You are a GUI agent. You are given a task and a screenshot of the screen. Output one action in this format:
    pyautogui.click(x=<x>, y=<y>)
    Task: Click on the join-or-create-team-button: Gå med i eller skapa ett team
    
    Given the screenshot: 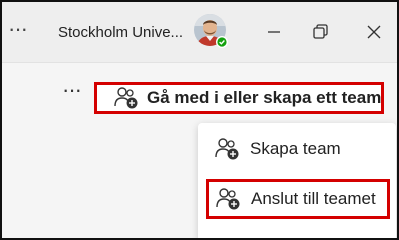 What is the action you would take?
    pyautogui.click(x=239, y=98)
    